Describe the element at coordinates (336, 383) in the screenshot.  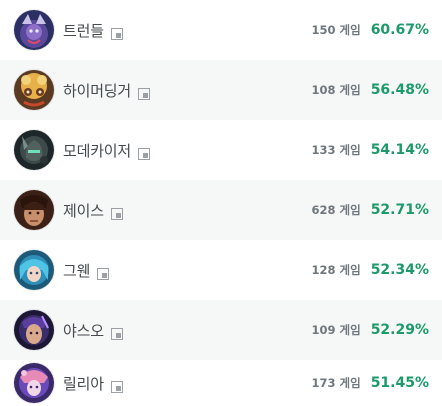
I see `games-count: 173 게임` at that location.